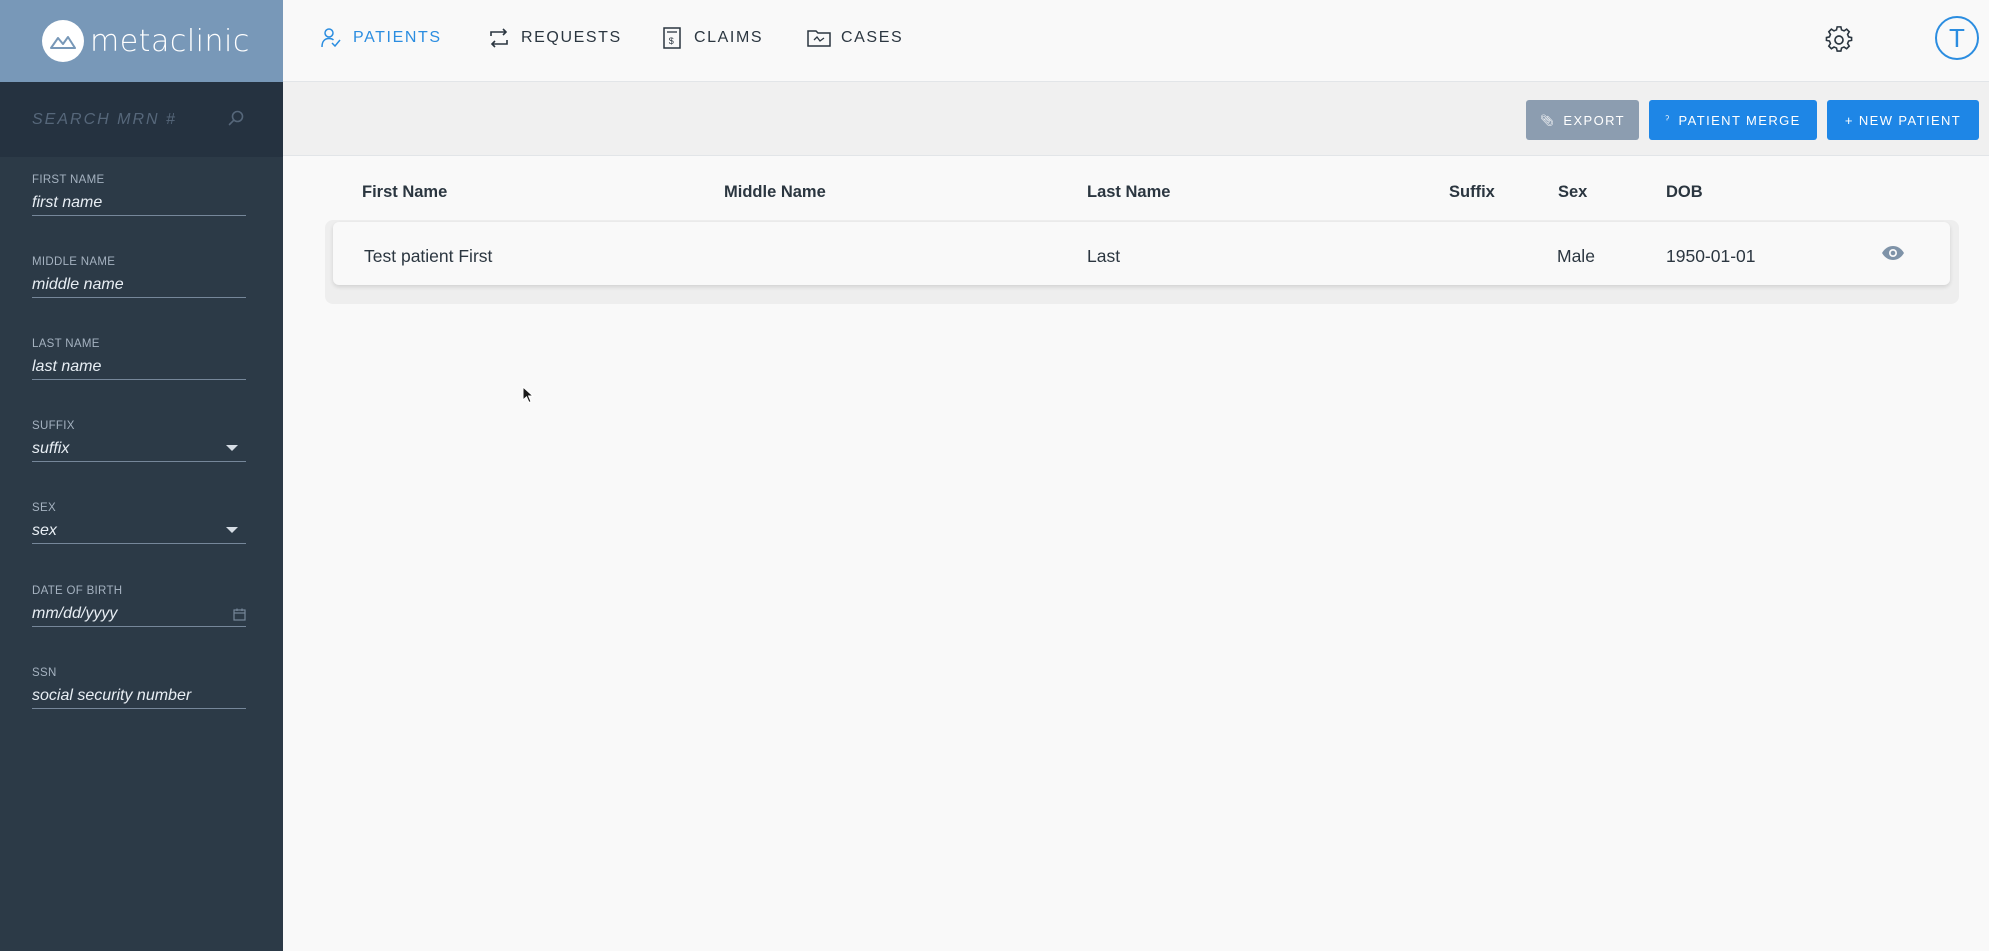  I want to click on middle-name-filter: MIDDLE NAME, so click(139, 277).